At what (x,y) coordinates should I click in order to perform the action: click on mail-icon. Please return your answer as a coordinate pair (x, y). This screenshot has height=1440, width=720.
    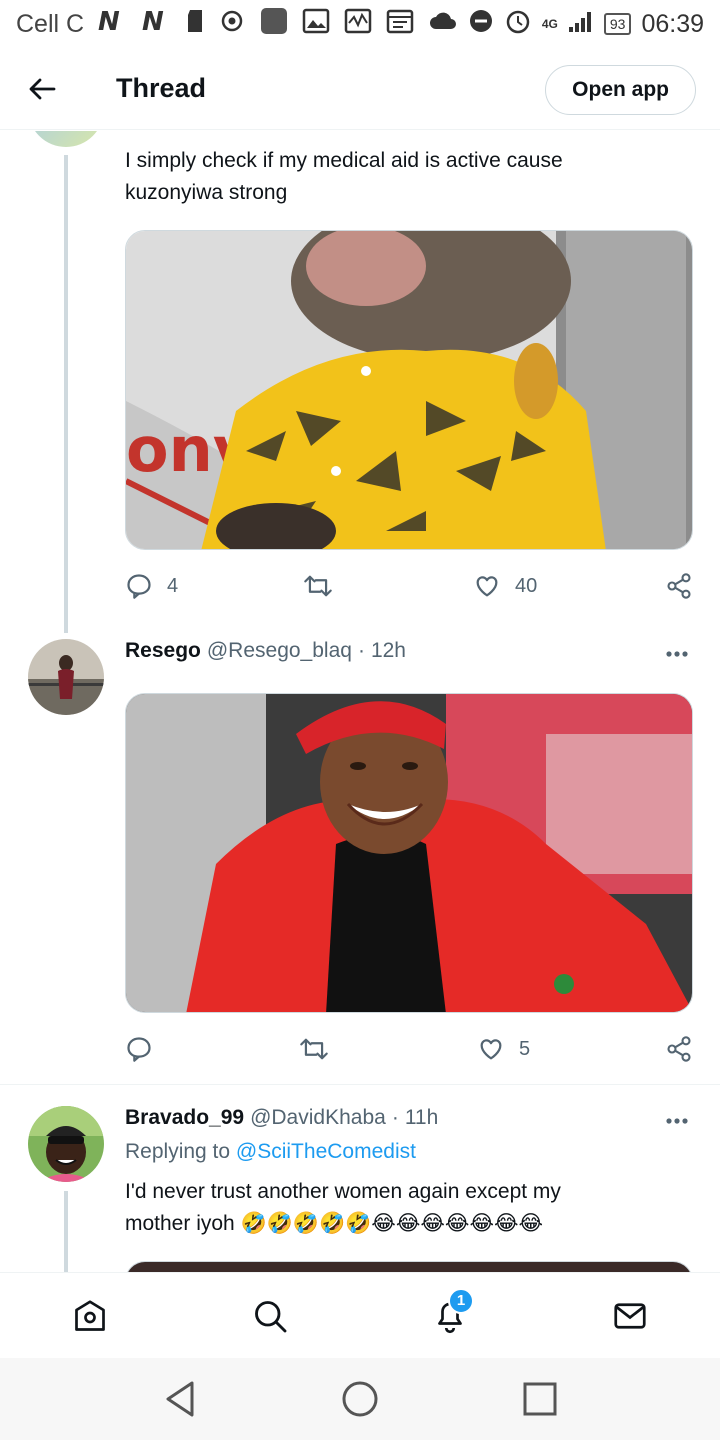
    Looking at the image, I should click on (630, 1315).